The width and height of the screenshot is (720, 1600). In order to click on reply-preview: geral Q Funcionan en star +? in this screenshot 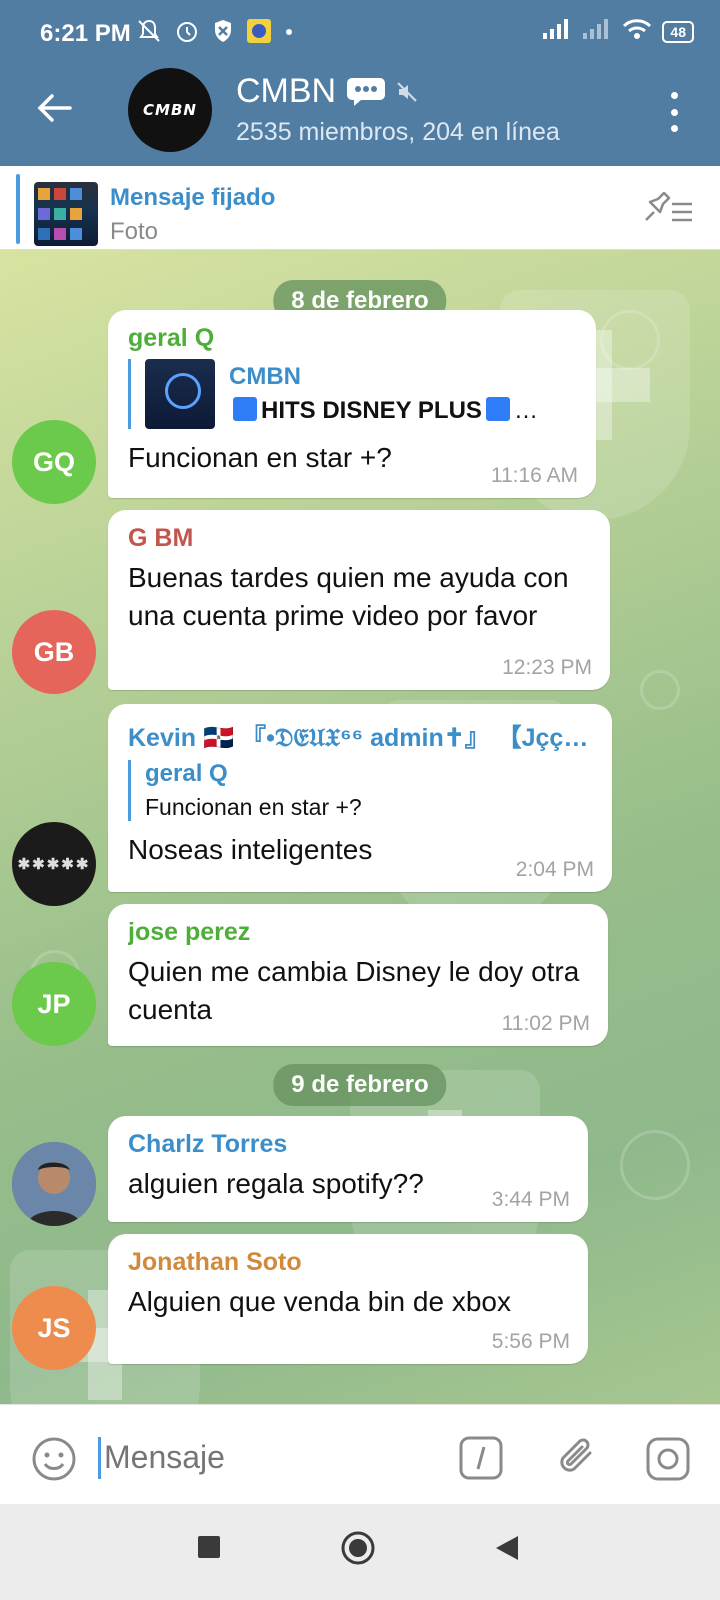, I will do `click(361, 790)`.